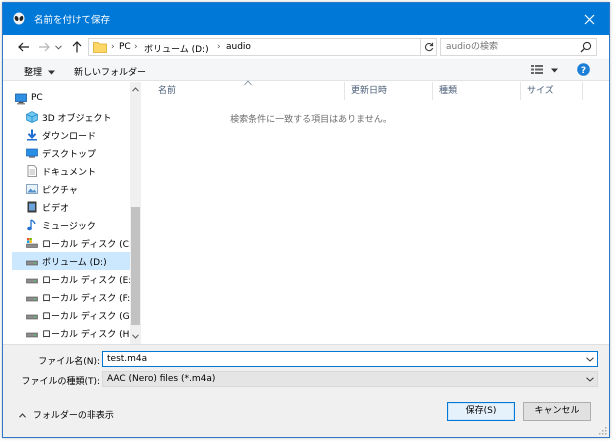 Image resolution: width=613 pixels, height=441 pixels. I want to click on nav-item-label: ローカル ディスク (E:), so click(88, 281).